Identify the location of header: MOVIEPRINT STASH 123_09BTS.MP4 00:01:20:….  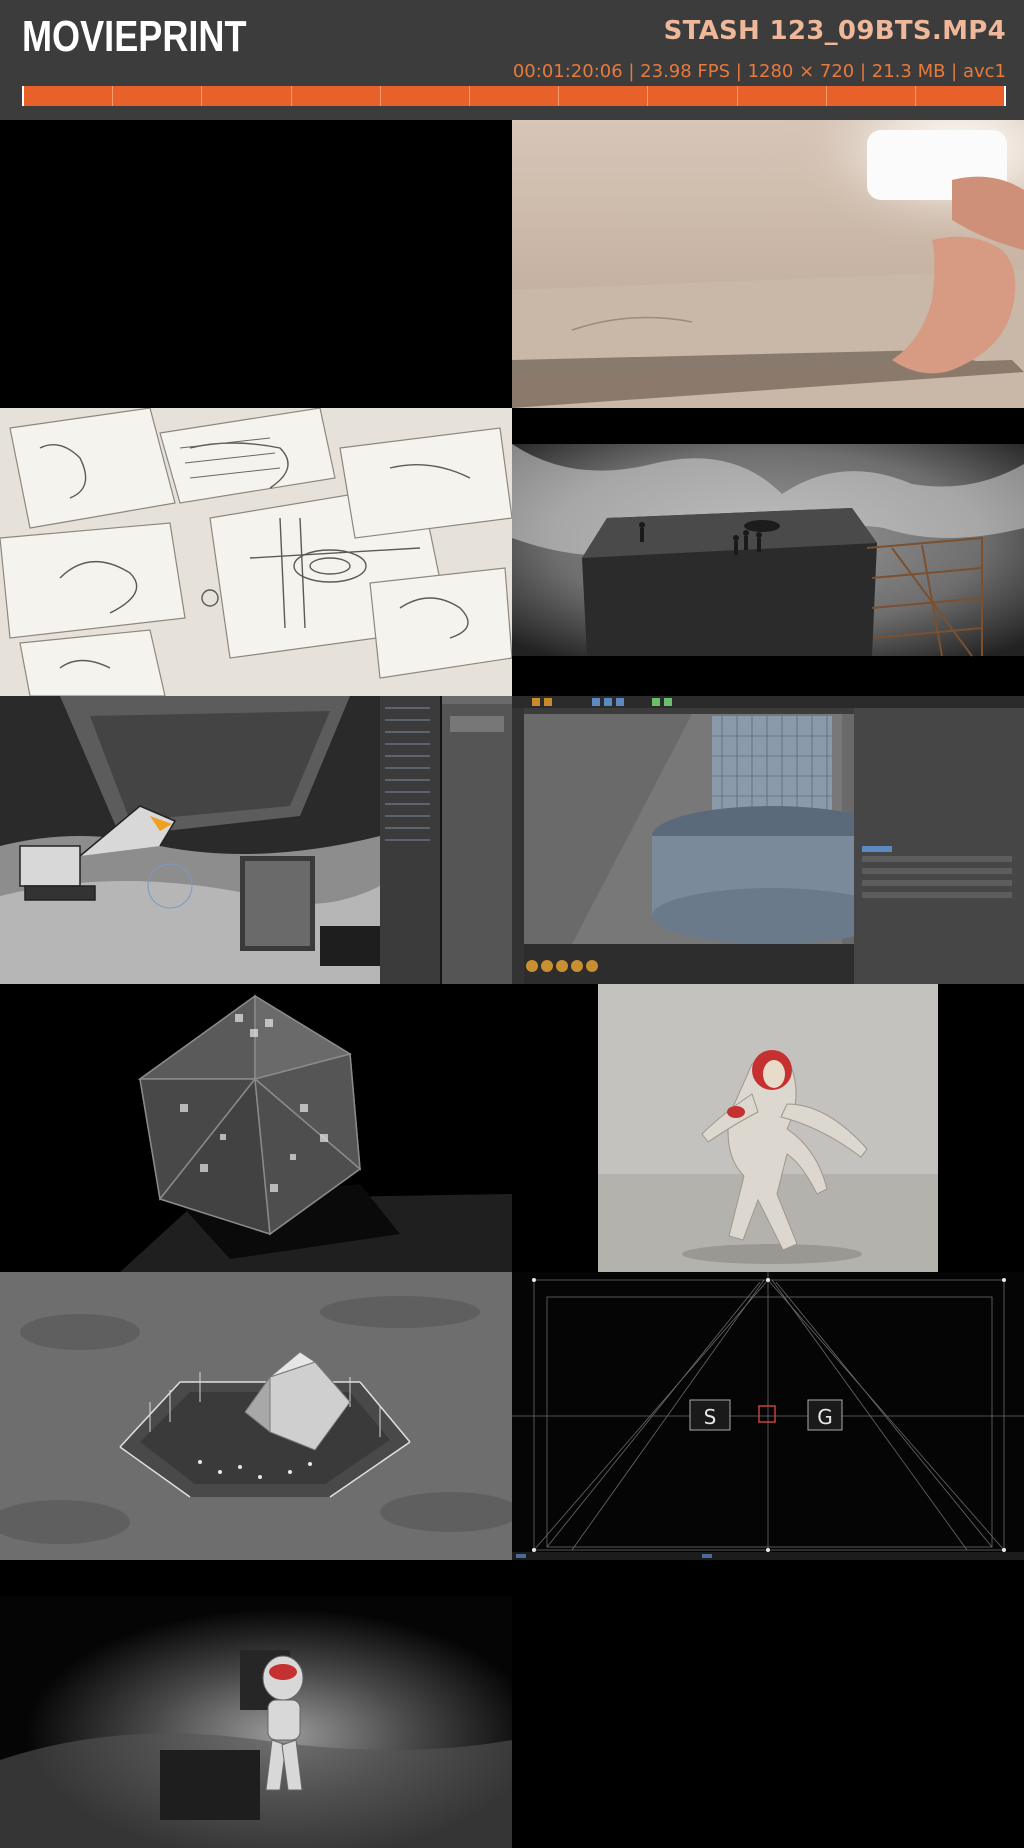
(512, 60).